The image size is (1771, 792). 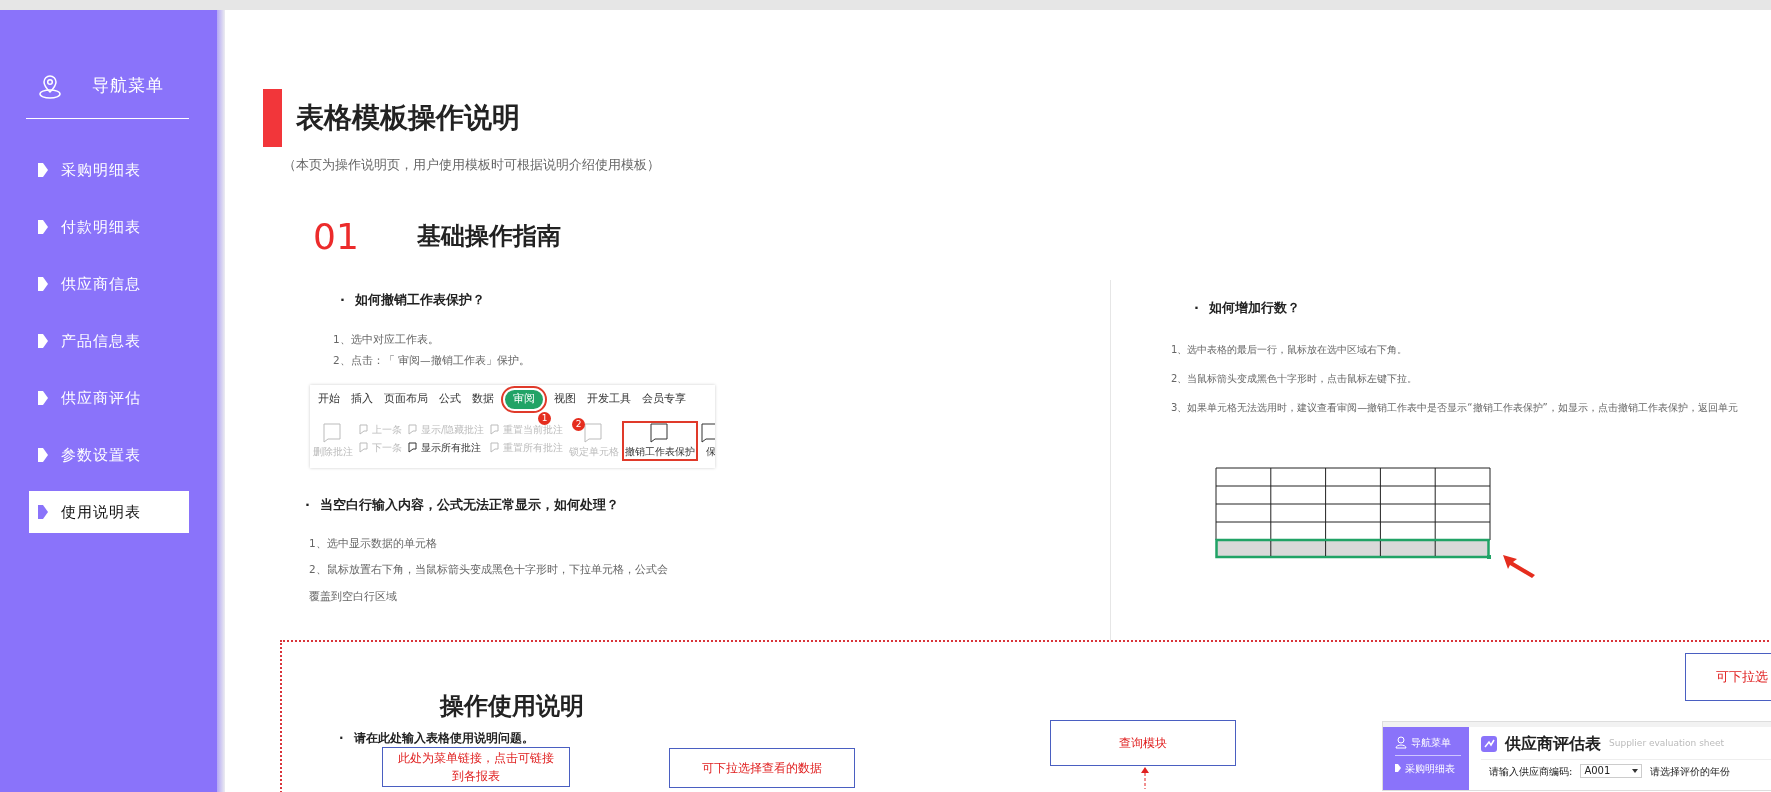 What do you see at coordinates (450, 399) in the screenshot?
I see `ribbon-tab: 公式` at bounding box center [450, 399].